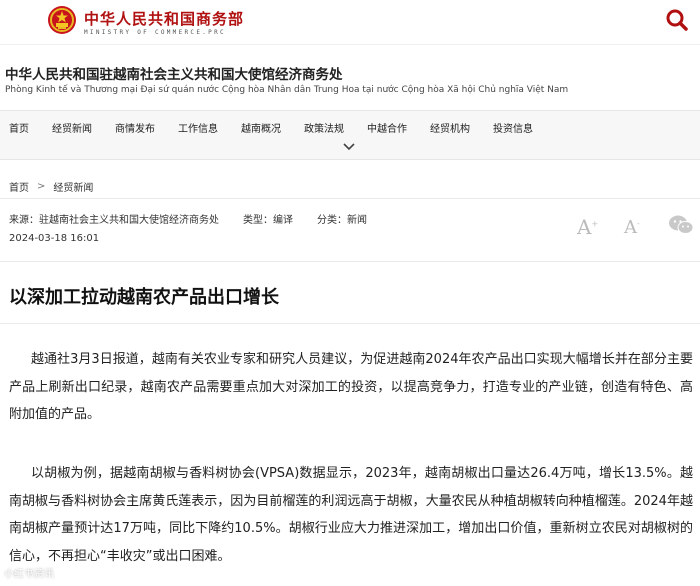 This screenshot has width=700, height=586. What do you see at coordinates (350, 22) in the screenshot?
I see `site-header: 中华人民共和国商务部 MINISTRY OF COMMERCE.PRC` at bounding box center [350, 22].